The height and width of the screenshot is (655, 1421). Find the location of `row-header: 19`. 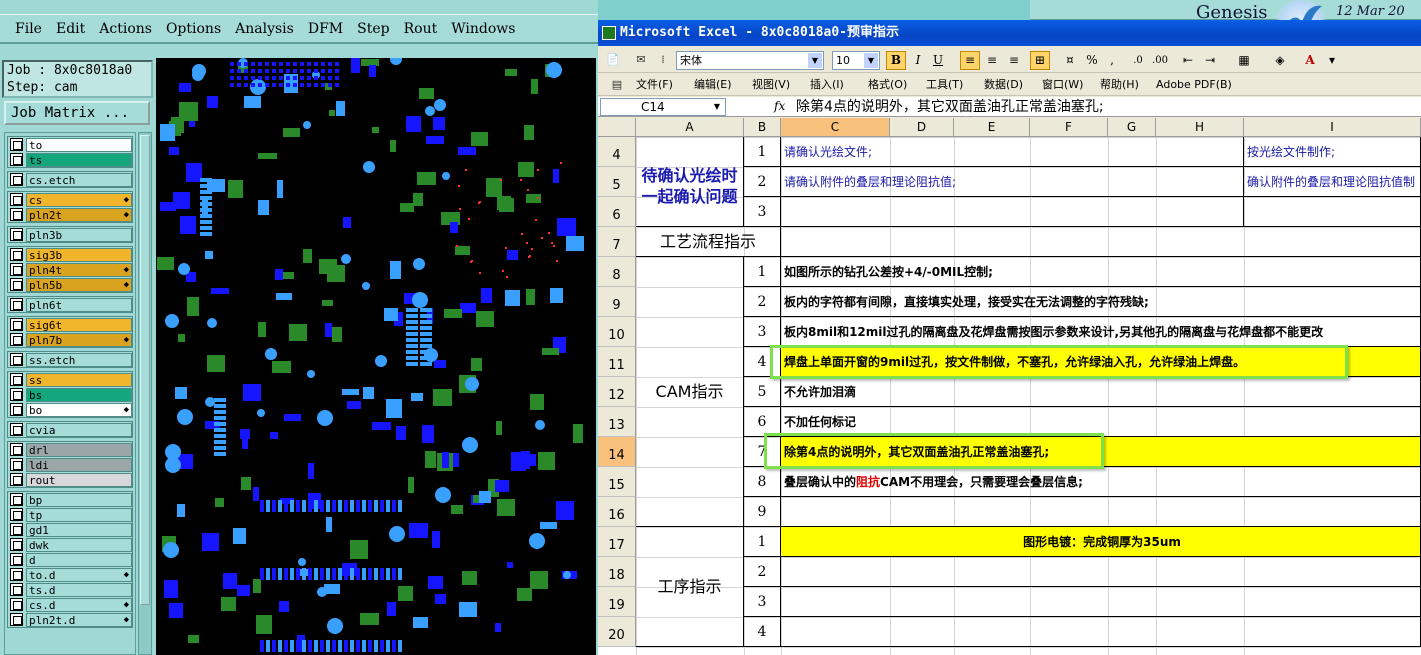

row-header: 19 is located at coordinates (617, 602).